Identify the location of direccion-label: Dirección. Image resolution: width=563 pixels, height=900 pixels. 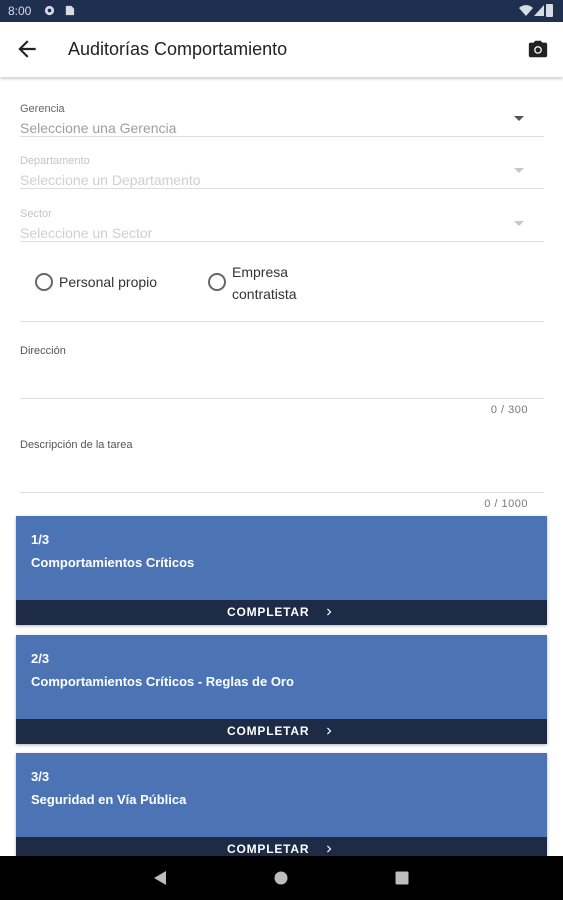
(43, 351).